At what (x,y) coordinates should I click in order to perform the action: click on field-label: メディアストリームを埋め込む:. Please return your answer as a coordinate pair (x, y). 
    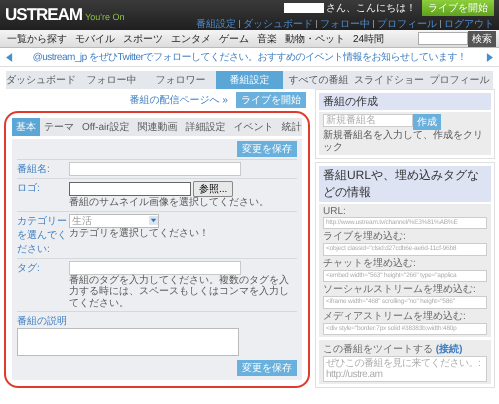
    Looking at the image, I should click on (395, 316).